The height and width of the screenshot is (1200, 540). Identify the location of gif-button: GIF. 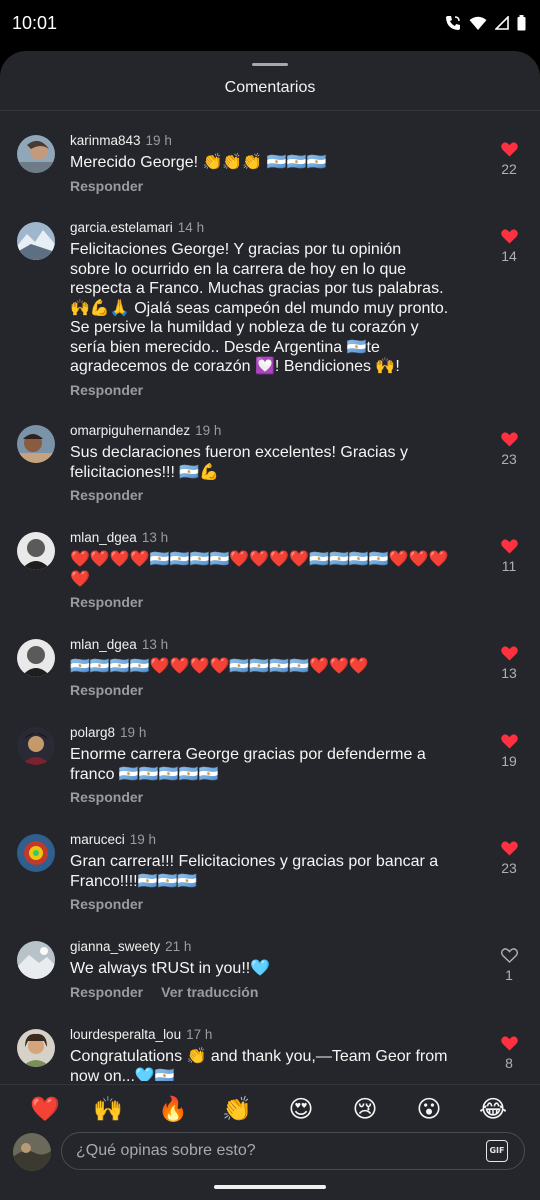
(497, 1151).